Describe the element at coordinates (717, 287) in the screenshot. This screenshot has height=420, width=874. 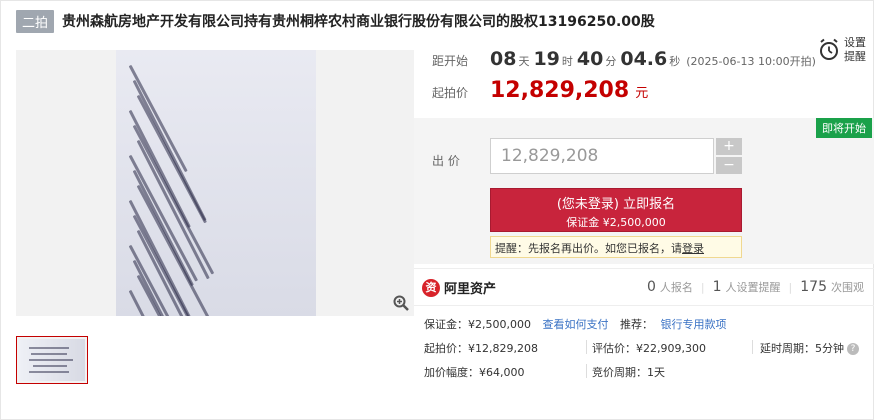
I see `reminders-count: 1` at that location.